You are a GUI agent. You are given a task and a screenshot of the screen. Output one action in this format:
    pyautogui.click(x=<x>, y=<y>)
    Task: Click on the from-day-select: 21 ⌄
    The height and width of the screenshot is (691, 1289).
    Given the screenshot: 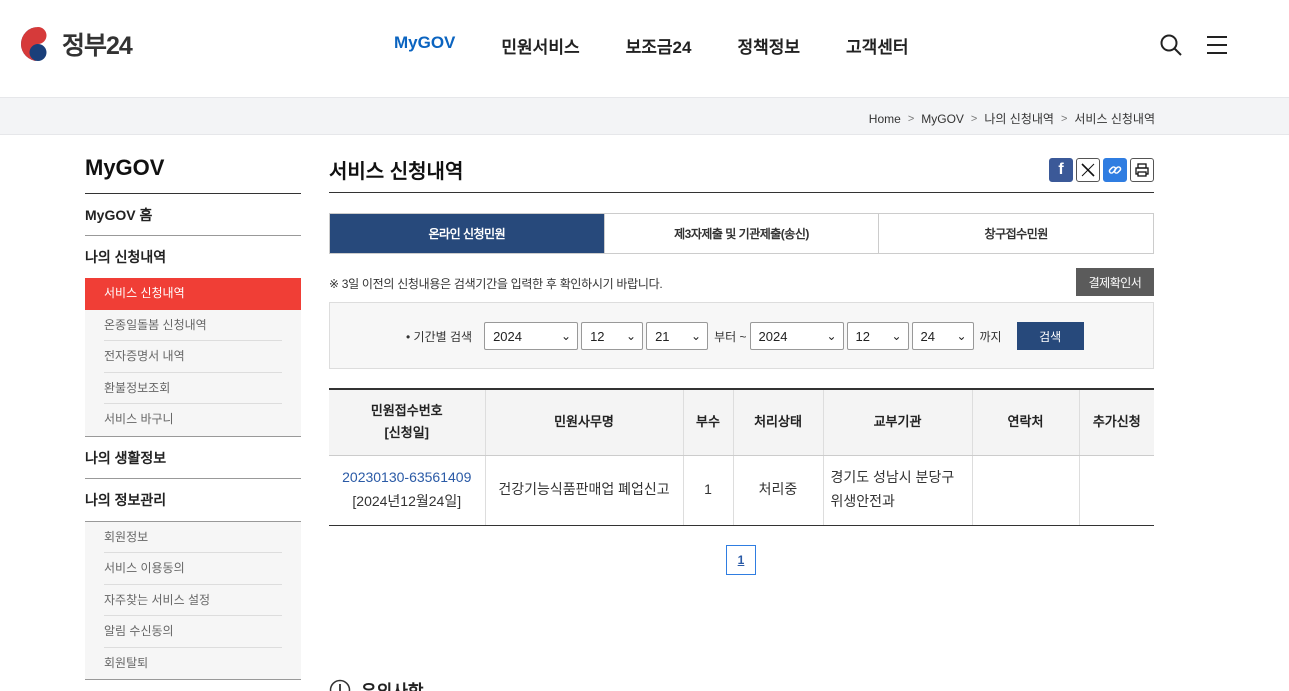 What is the action you would take?
    pyautogui.click(x=677, y=336)
    